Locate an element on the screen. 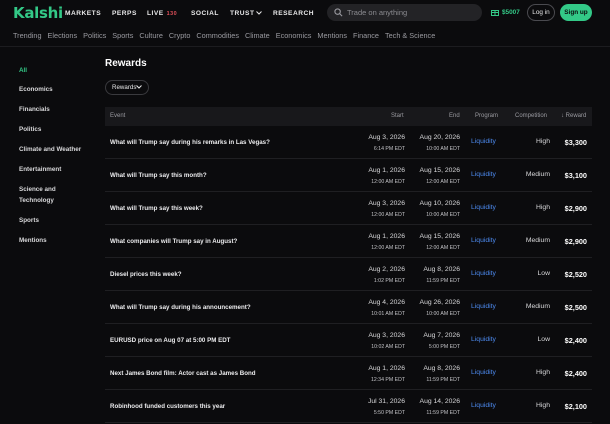  nav-social: SOCIAL is located at coordinates (205, 13).